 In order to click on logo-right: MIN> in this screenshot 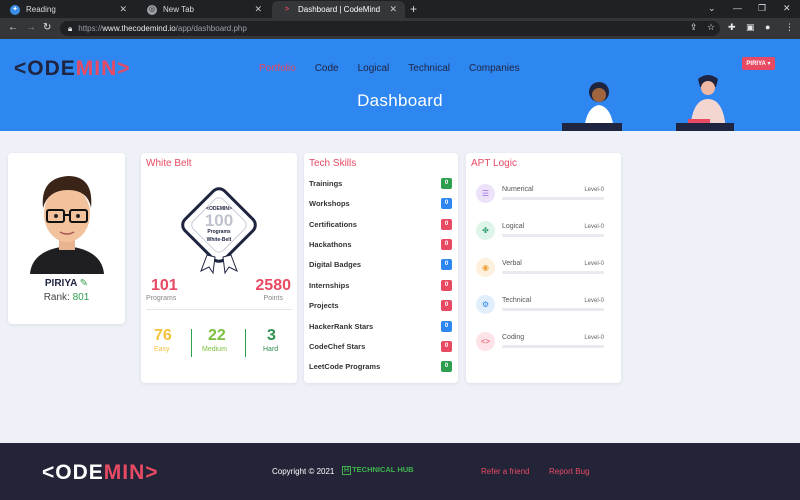, I will do `click(103, 68)`.